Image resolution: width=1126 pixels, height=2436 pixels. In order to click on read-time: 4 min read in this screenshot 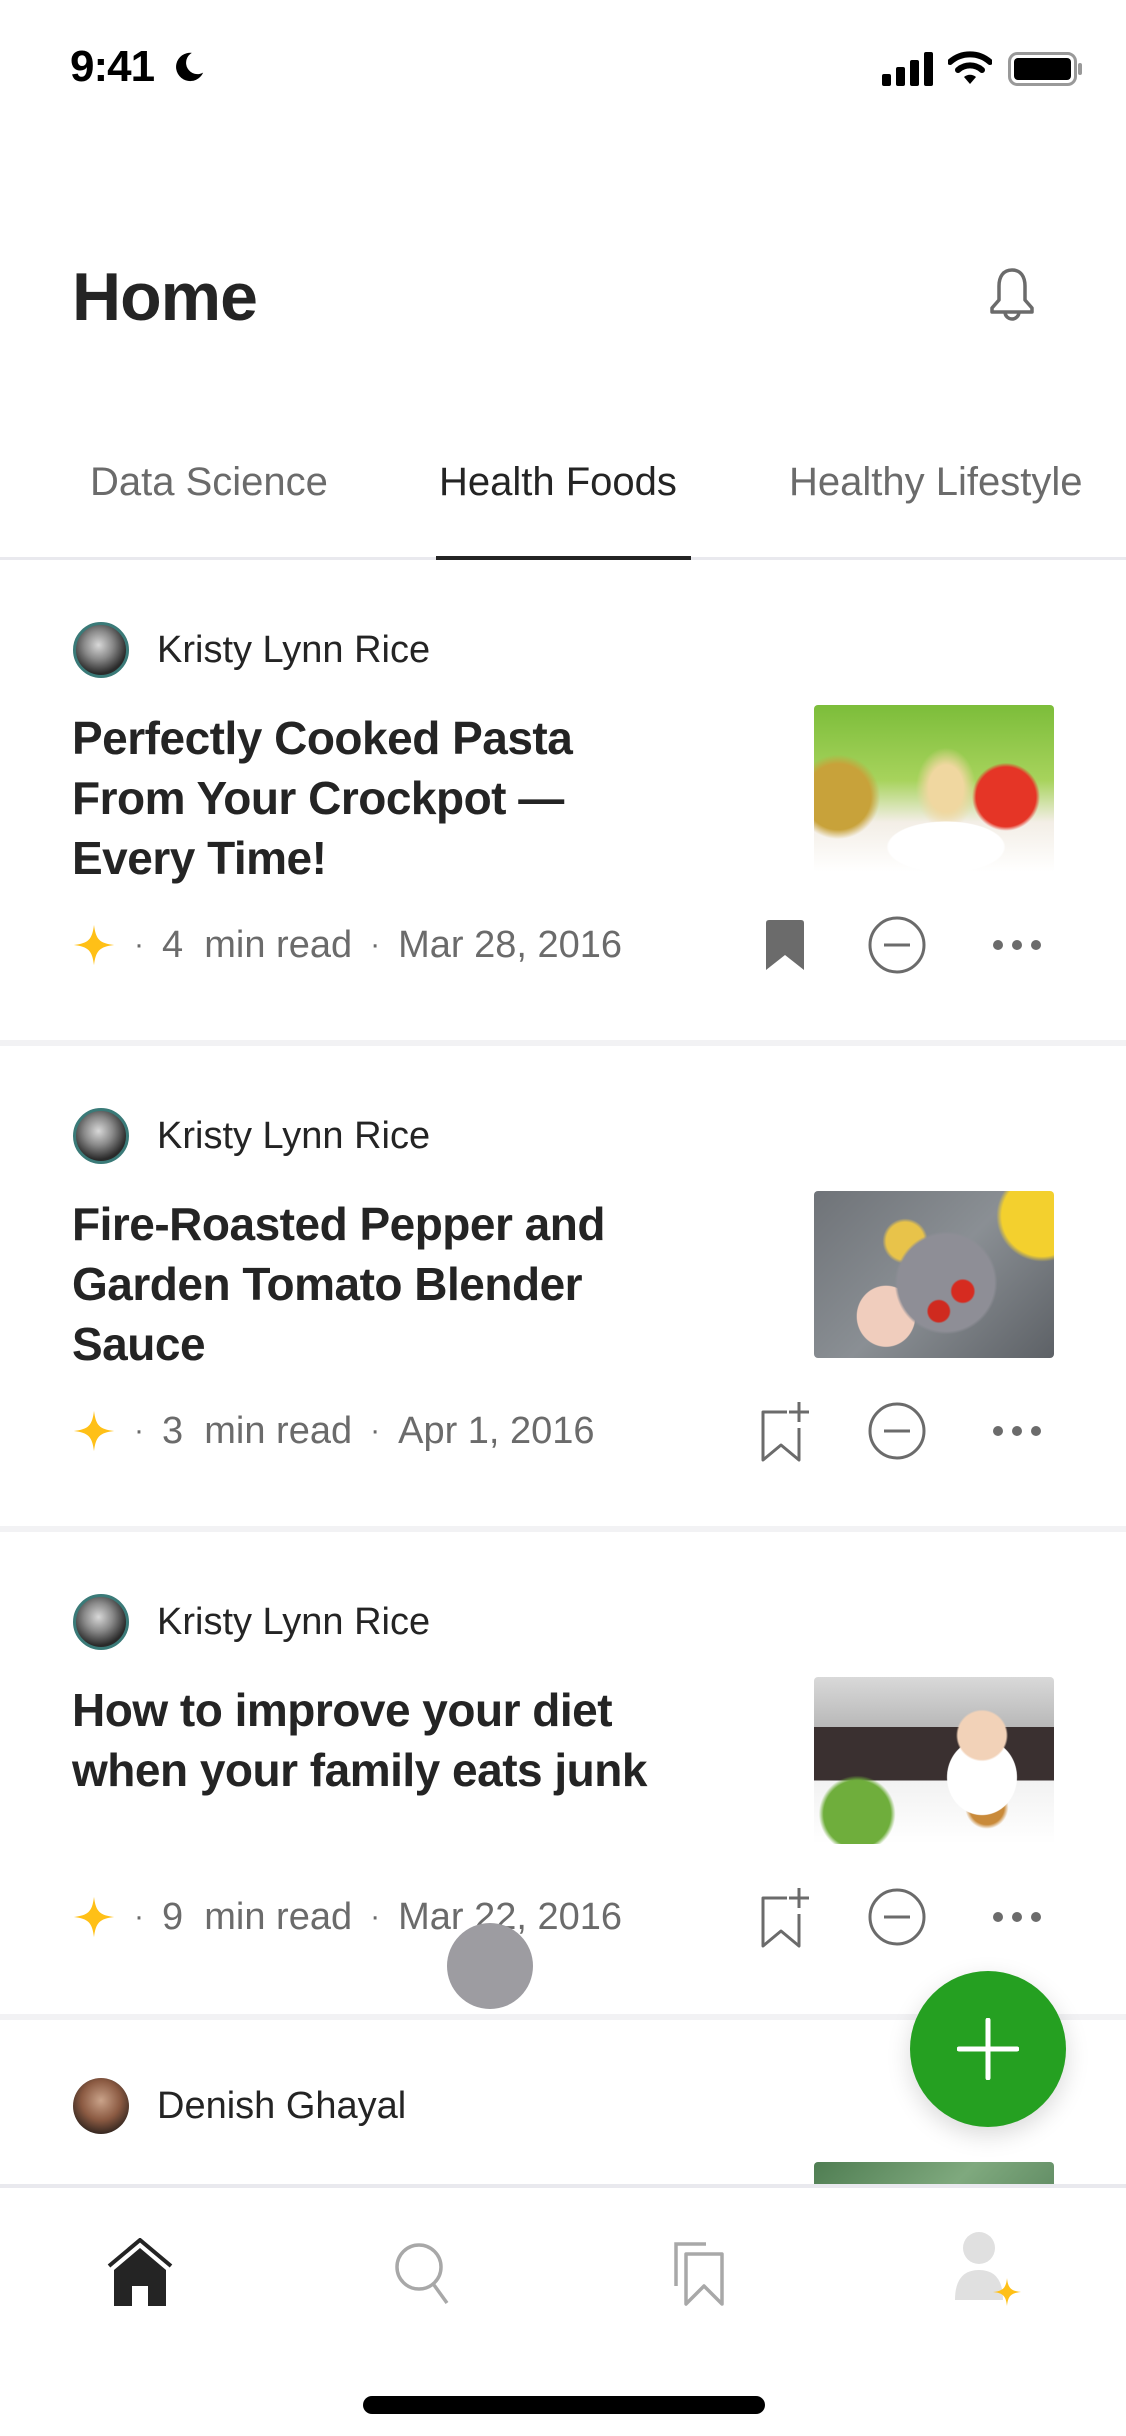, I will do `click(257, 944)`.